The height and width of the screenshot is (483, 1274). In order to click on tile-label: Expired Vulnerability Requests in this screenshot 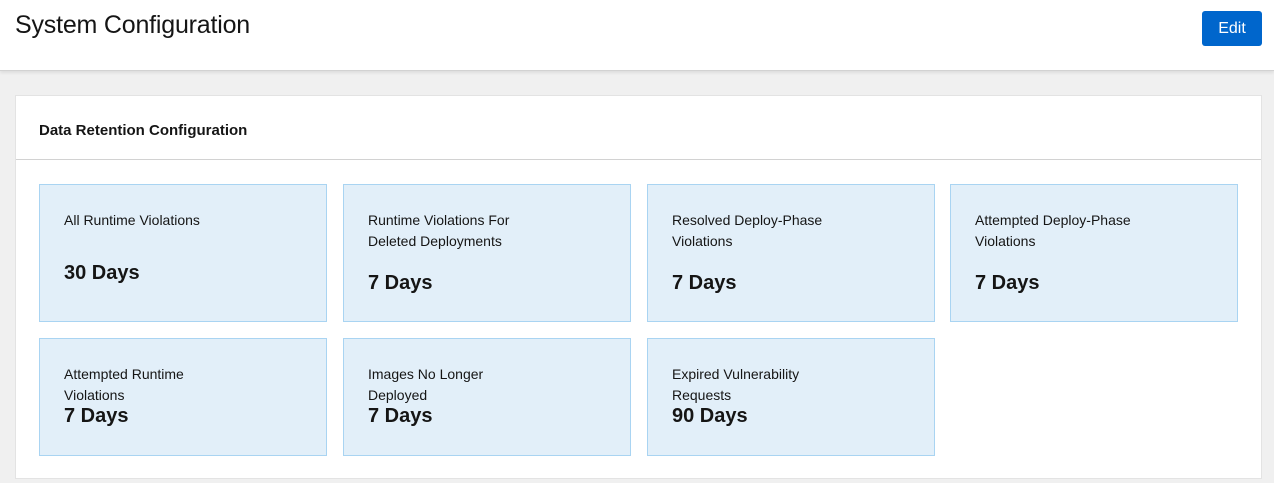, I will do `click(736, 384)`.